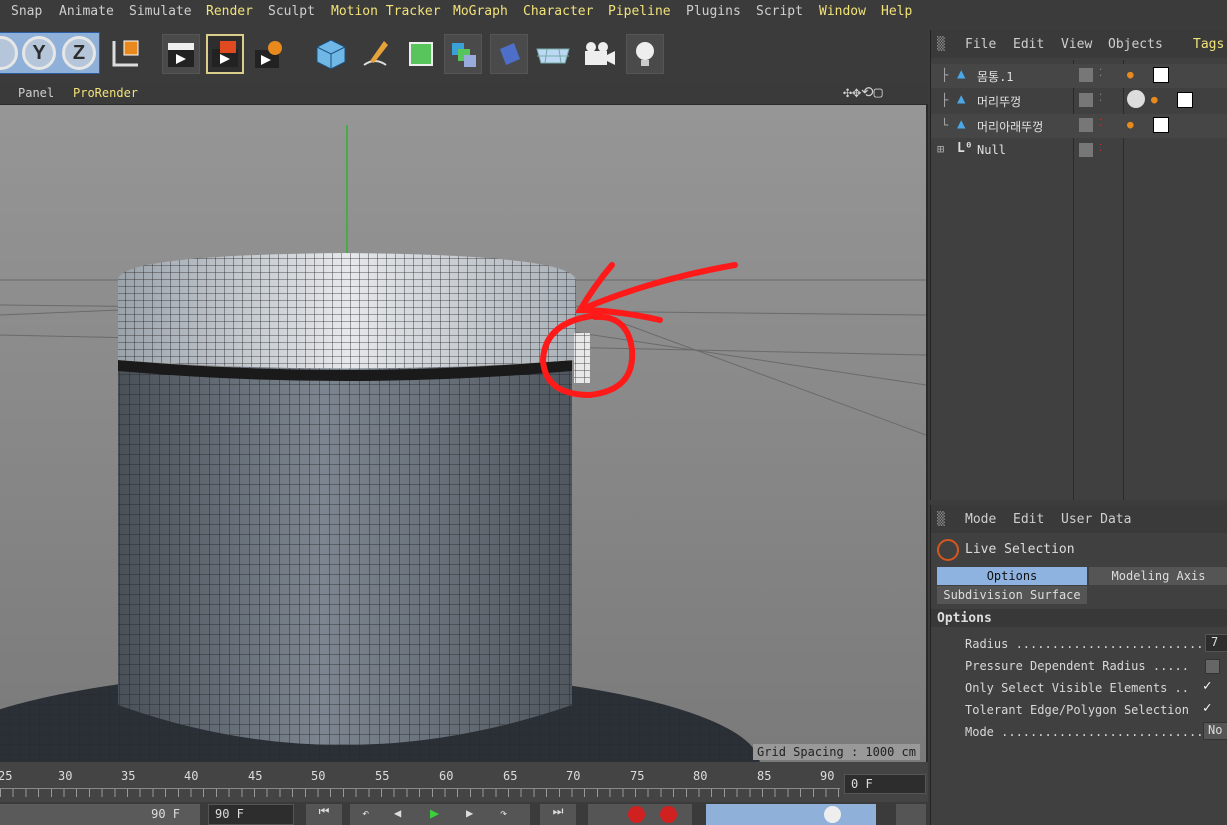 The image size is (1227, 825). I want to click on floor-button, so click(553, 54).